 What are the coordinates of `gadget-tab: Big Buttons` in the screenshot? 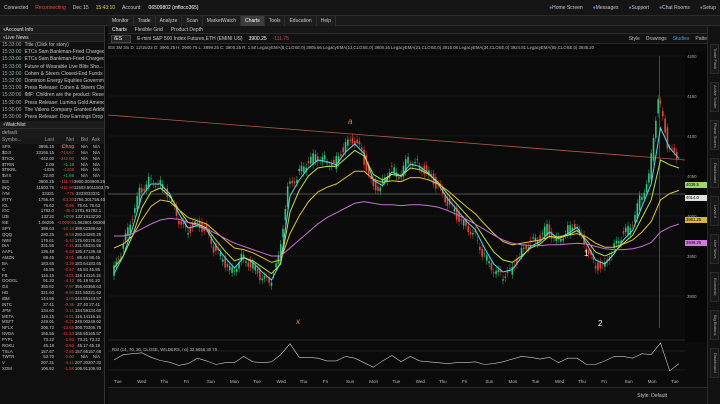 It's located at (714, 325).